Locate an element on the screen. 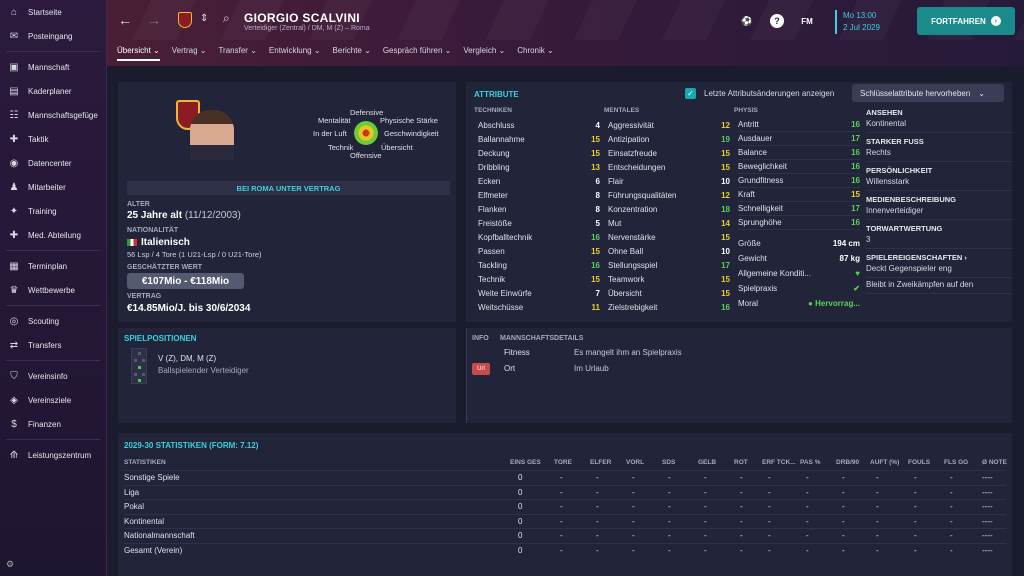 This screenshot has width=1024, height=576. search-icon: ⌕ is located at coordinates (226, 18).